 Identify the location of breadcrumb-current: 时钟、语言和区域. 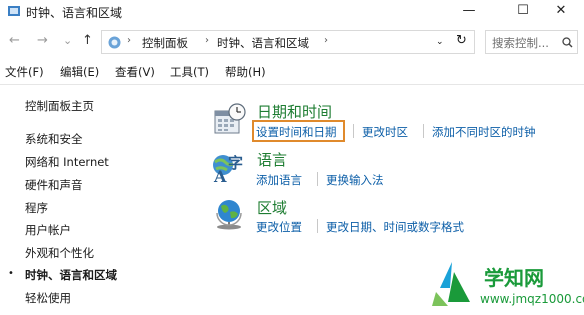
(263, 43).